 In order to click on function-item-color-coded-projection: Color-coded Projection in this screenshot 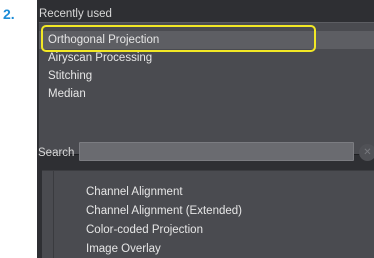, I will do `click(208, 230)`.